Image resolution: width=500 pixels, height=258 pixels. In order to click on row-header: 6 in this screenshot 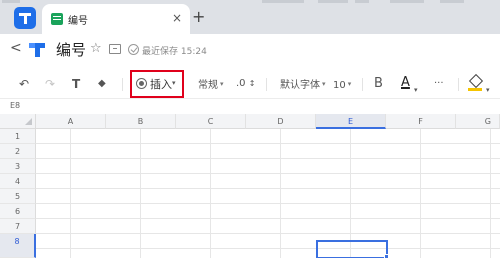, I will do `click(18, 211)`.